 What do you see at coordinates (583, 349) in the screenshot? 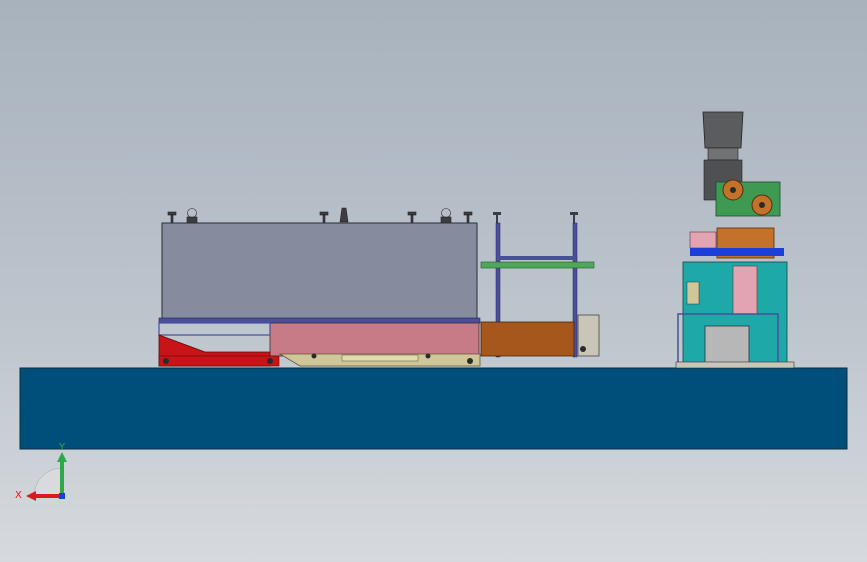
I see `end-bracket-bolt` at bounding box center [583, 349].